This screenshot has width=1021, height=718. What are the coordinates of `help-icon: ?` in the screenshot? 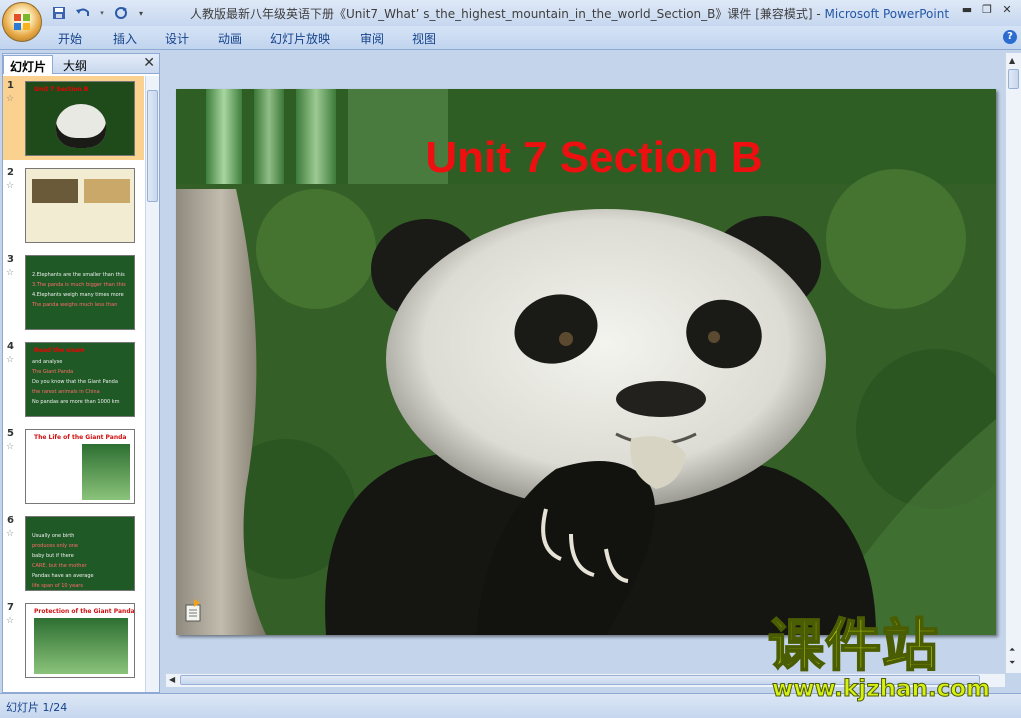 It's located at (1010, 37).